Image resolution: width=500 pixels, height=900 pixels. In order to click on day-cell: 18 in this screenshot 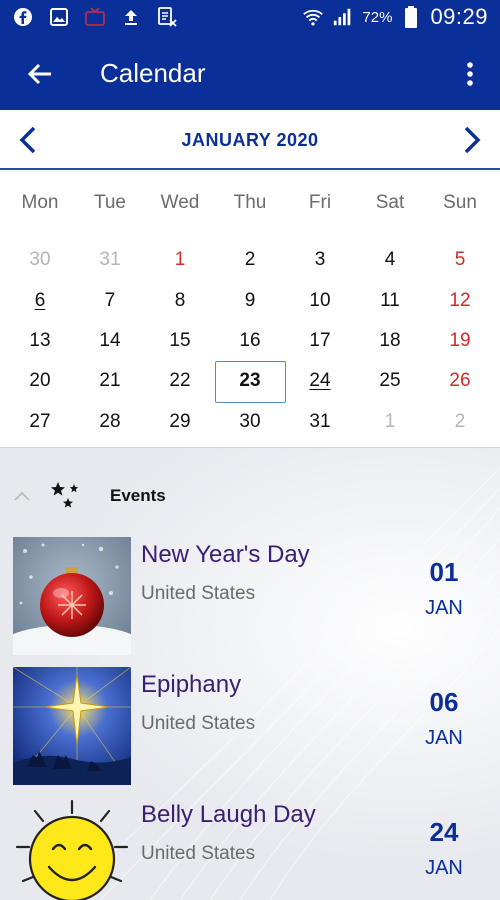, I will do `click(390, 341)`.